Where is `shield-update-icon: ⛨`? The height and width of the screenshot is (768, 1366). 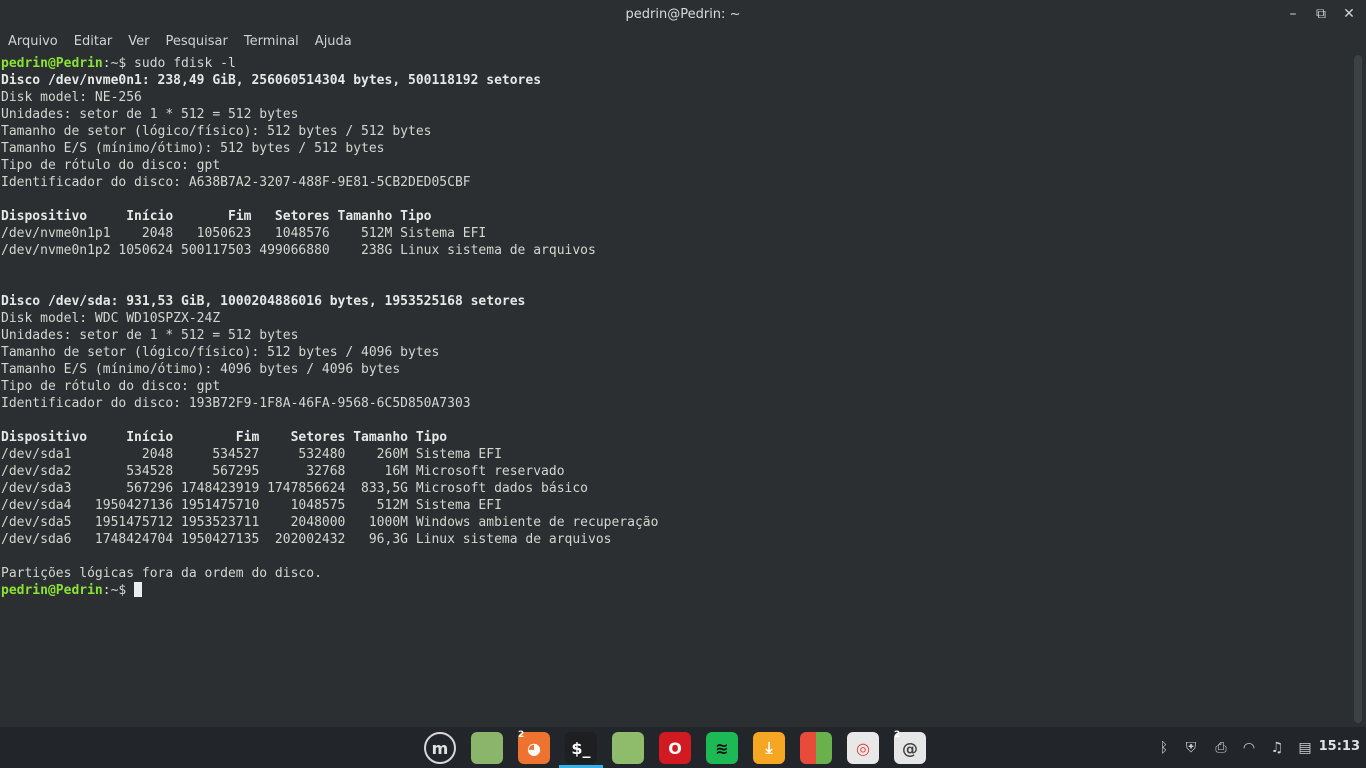 shield-update-icon: ⛨ is located at coordinates (1191, 748).